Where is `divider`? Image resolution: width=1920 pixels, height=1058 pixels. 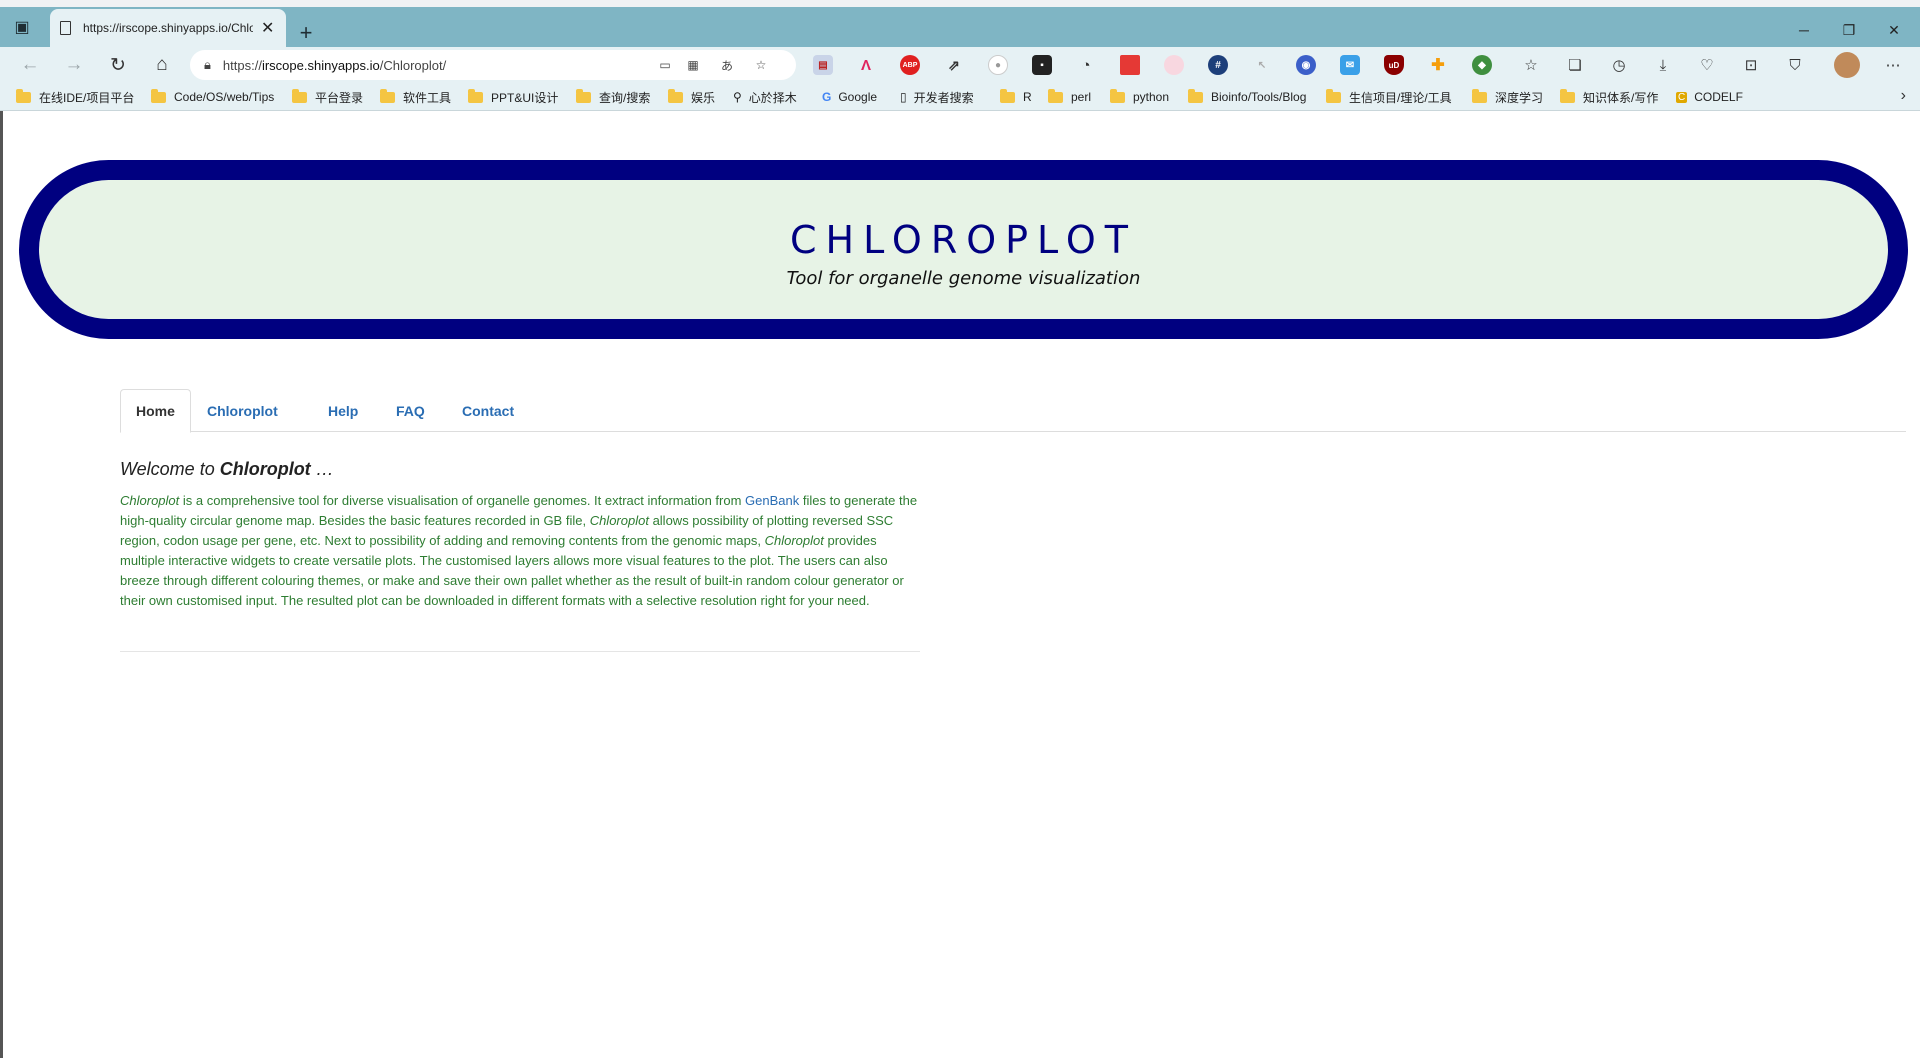
divider is located at coordinates (520, 651).